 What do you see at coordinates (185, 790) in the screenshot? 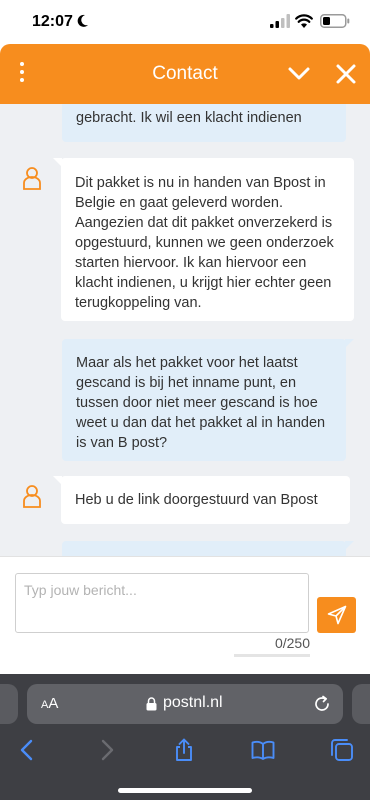
I see `home-indicator` at bounding box center [185, 790].